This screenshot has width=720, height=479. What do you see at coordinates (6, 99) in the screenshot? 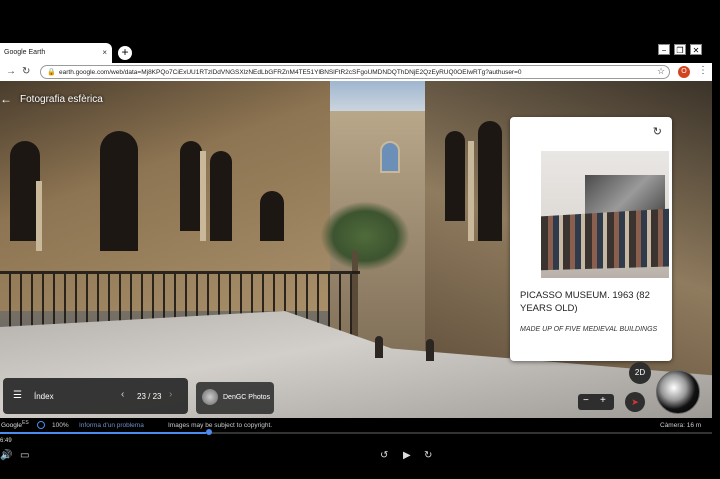
I see `back-arrow-icon: ←` at bounding box center [6, 99].